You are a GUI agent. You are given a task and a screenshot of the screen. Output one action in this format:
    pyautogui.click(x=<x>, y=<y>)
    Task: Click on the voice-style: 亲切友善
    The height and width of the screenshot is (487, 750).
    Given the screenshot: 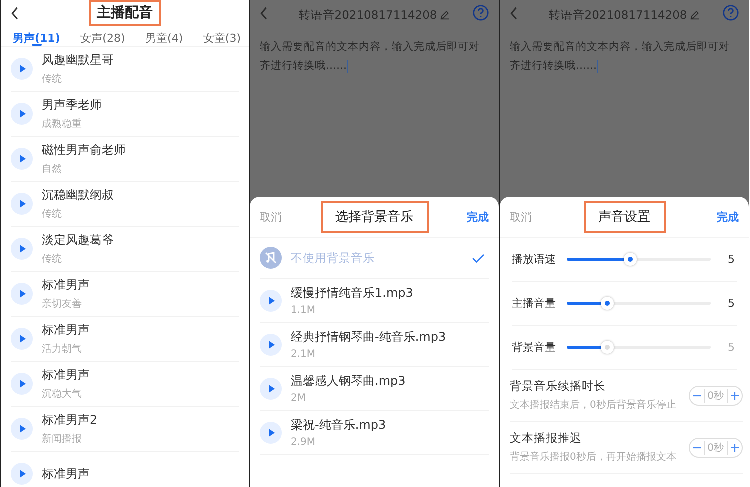 What is the action you would take?
    pyautogui.click(x=62, y=304)
    